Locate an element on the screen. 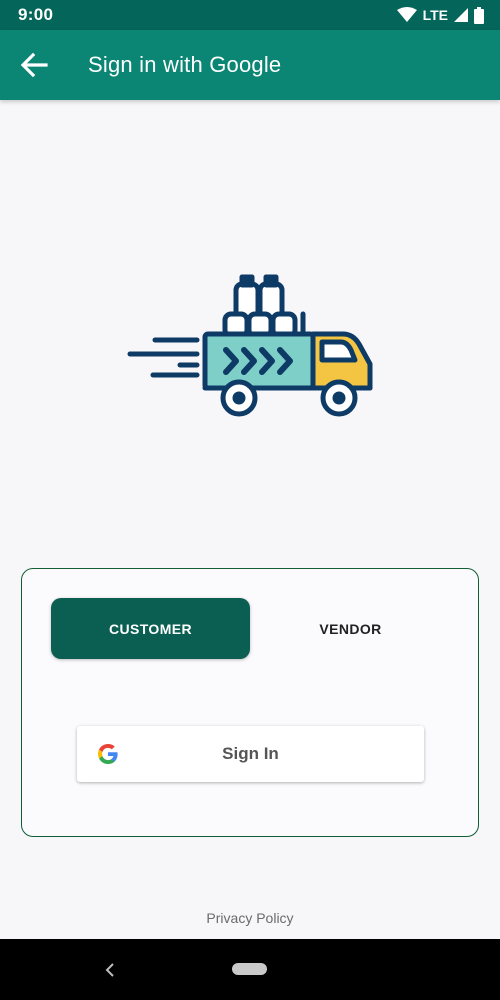 This screenshot has width=500, height=1000. status-time: 9:00 is located at coordinates (36, 14).